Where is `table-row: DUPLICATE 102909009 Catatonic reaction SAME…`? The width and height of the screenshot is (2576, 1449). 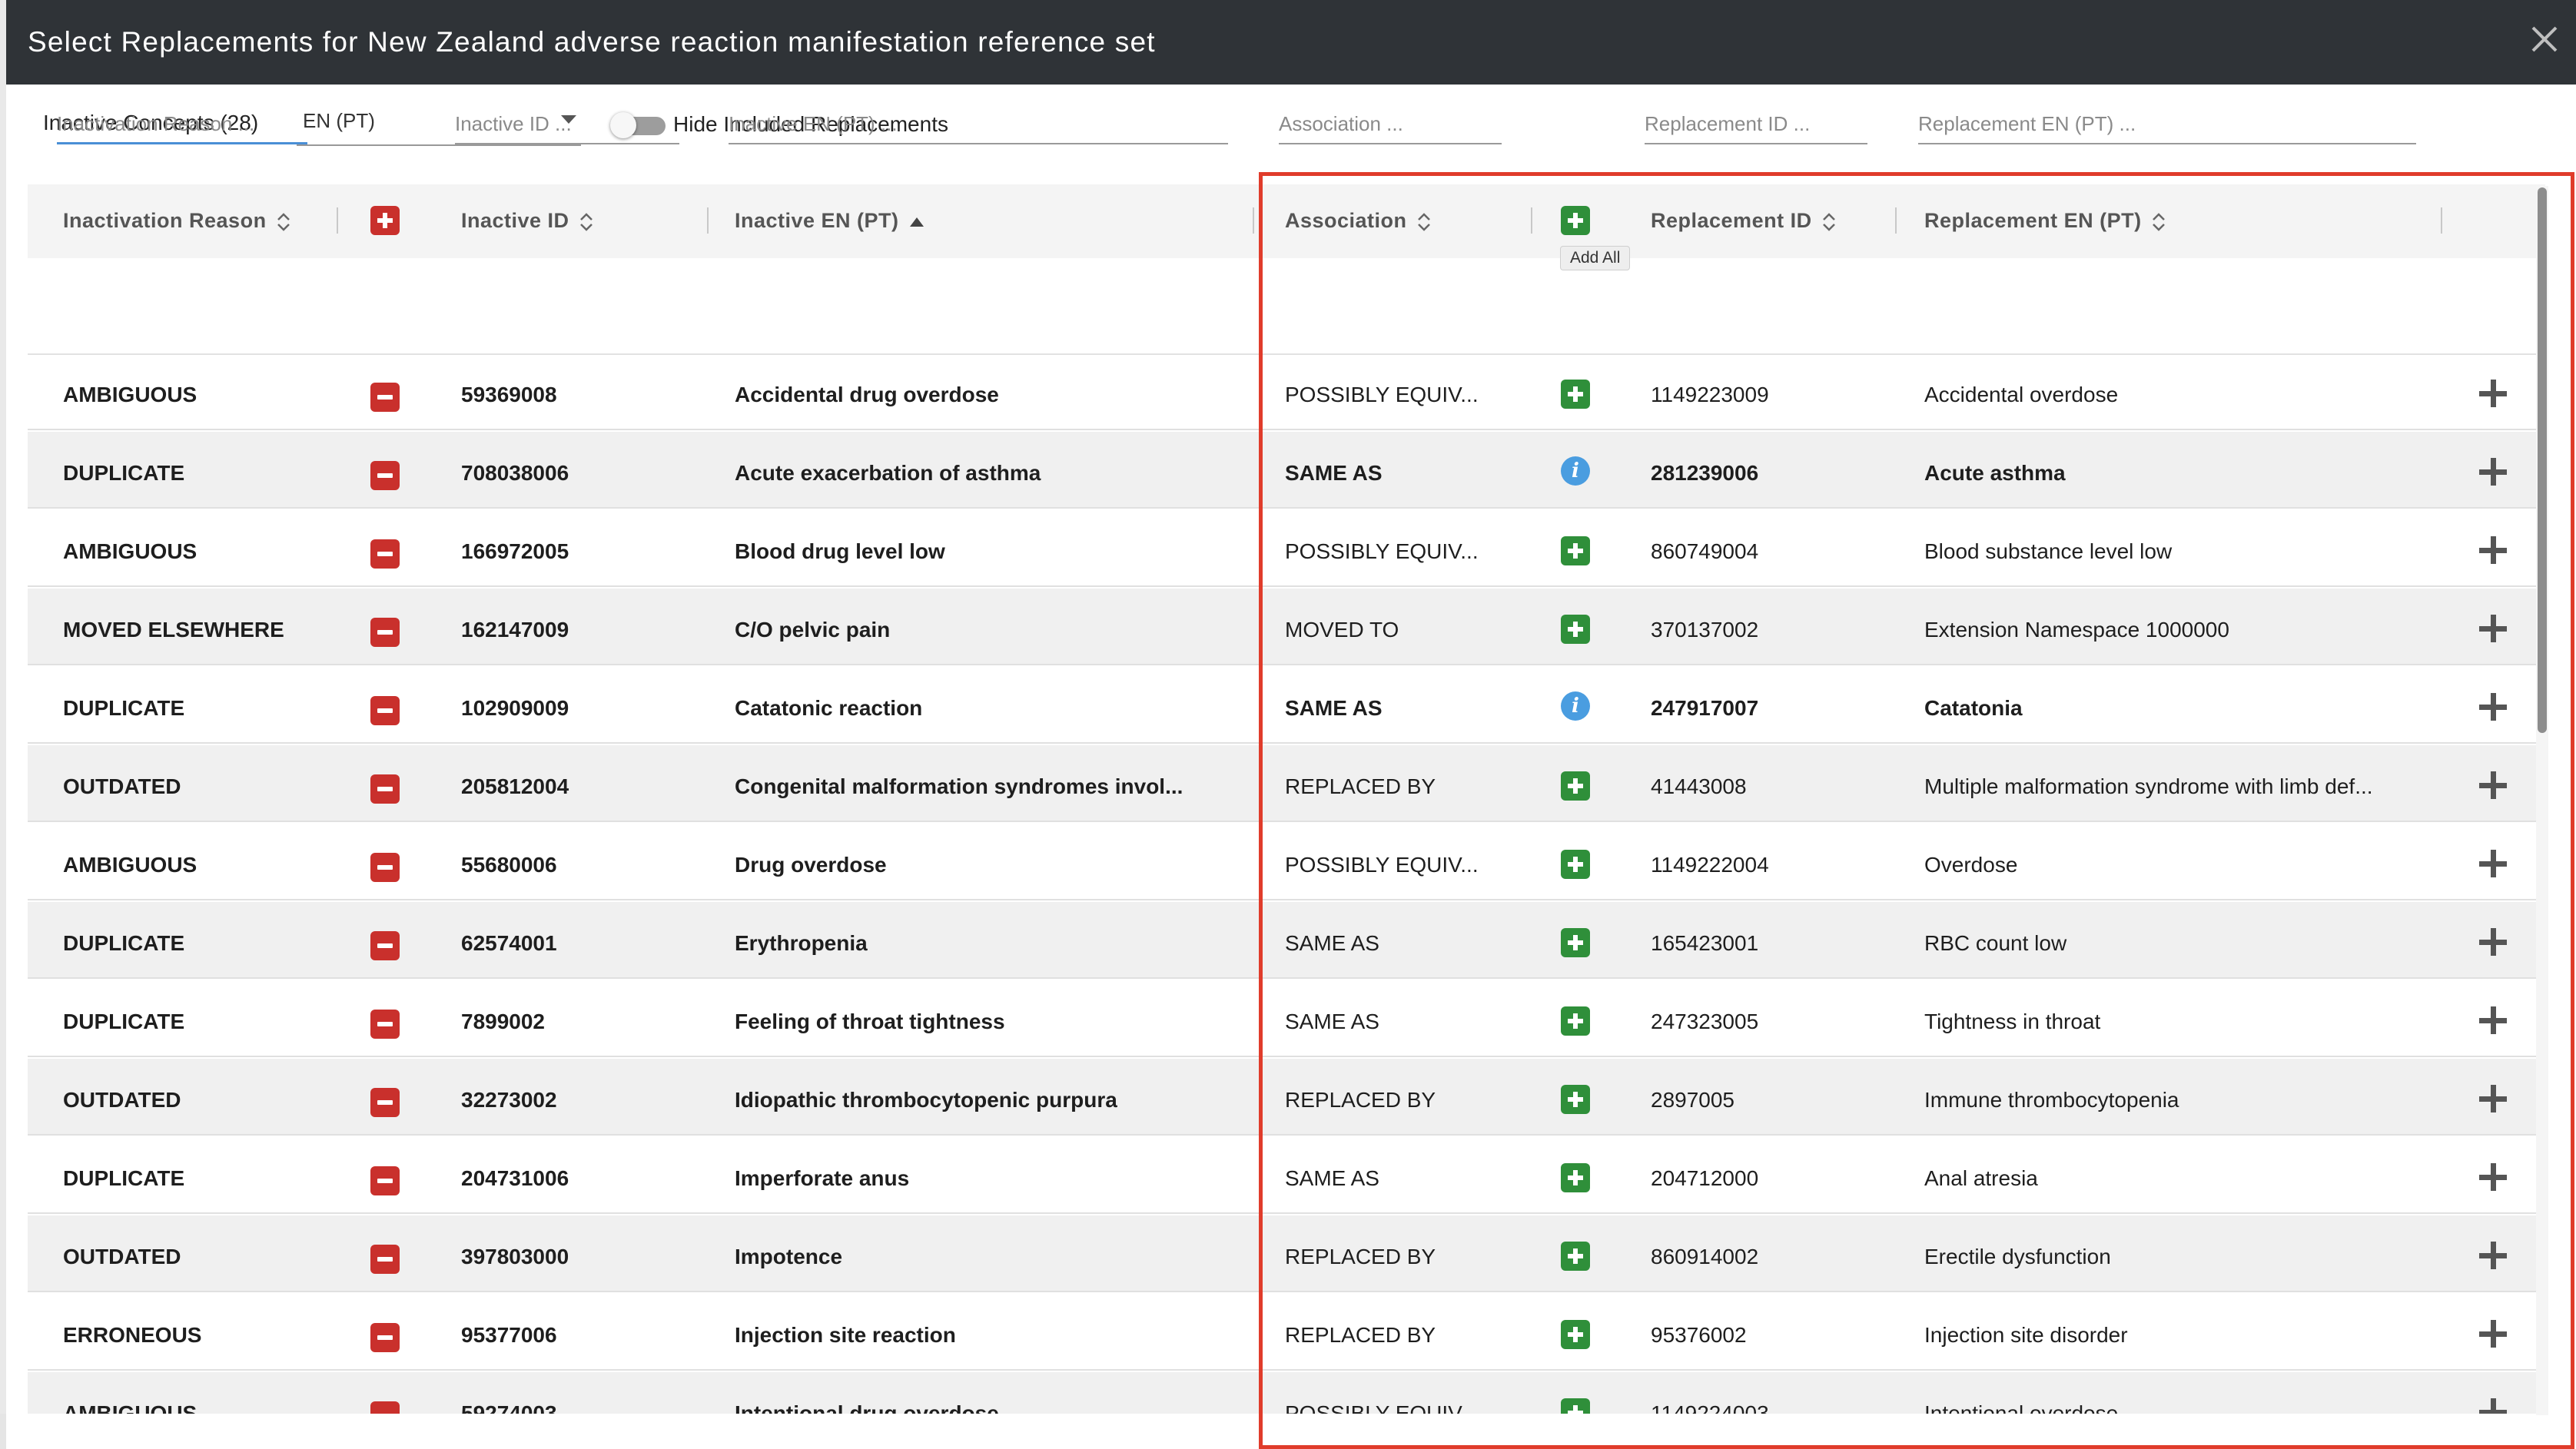 table-row: DUPLICATE 102909009 Catatonic reaction SAME… is located at coordinates (1286, 705).